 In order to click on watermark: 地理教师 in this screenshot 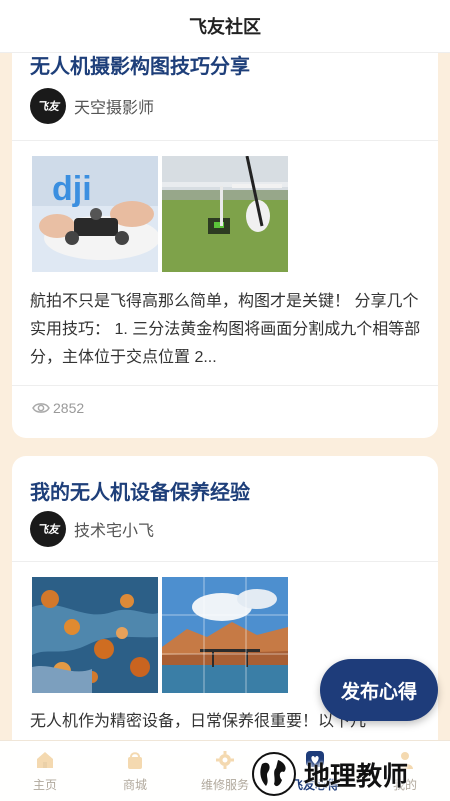, I will do `click(350, 774)`.